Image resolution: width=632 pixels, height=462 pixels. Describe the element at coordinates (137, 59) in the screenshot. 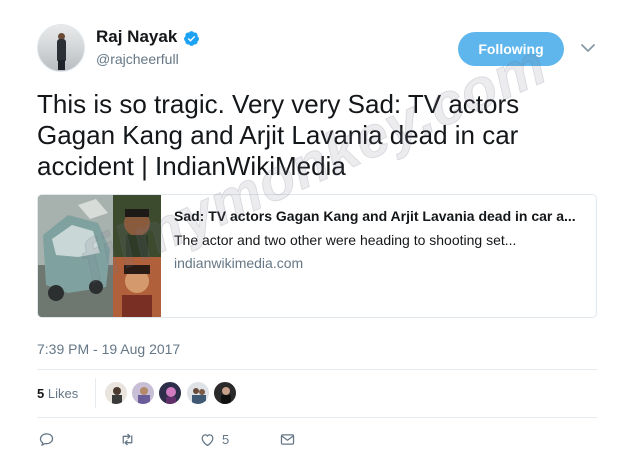

I see `author-handle: @rajcheerfull` at that location.